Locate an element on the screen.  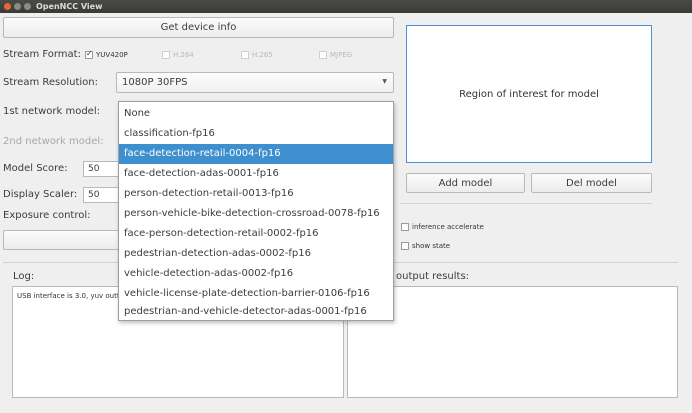
h264-label: H.264 is located at coordinates (183, 55).